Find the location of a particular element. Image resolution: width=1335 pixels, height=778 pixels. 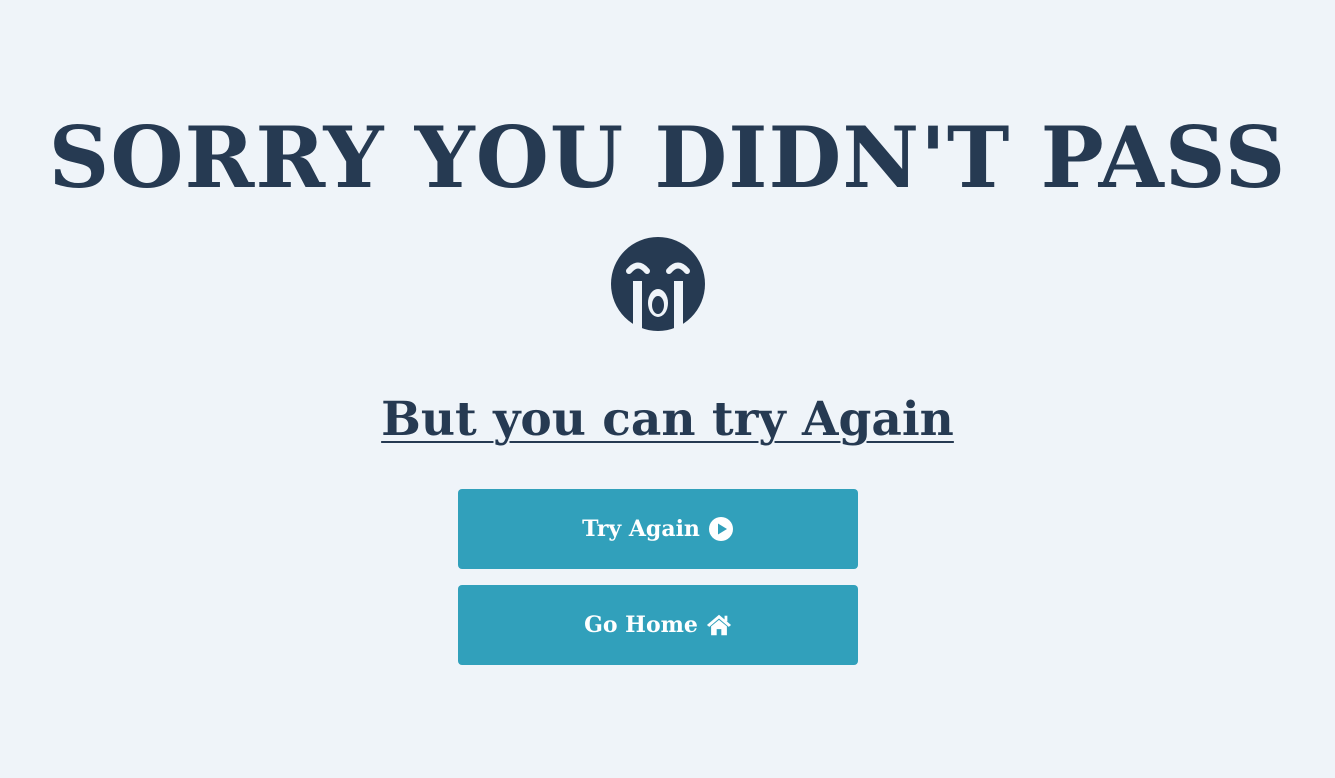

try-again-button: Try Again is located at coordinates (658, 529).